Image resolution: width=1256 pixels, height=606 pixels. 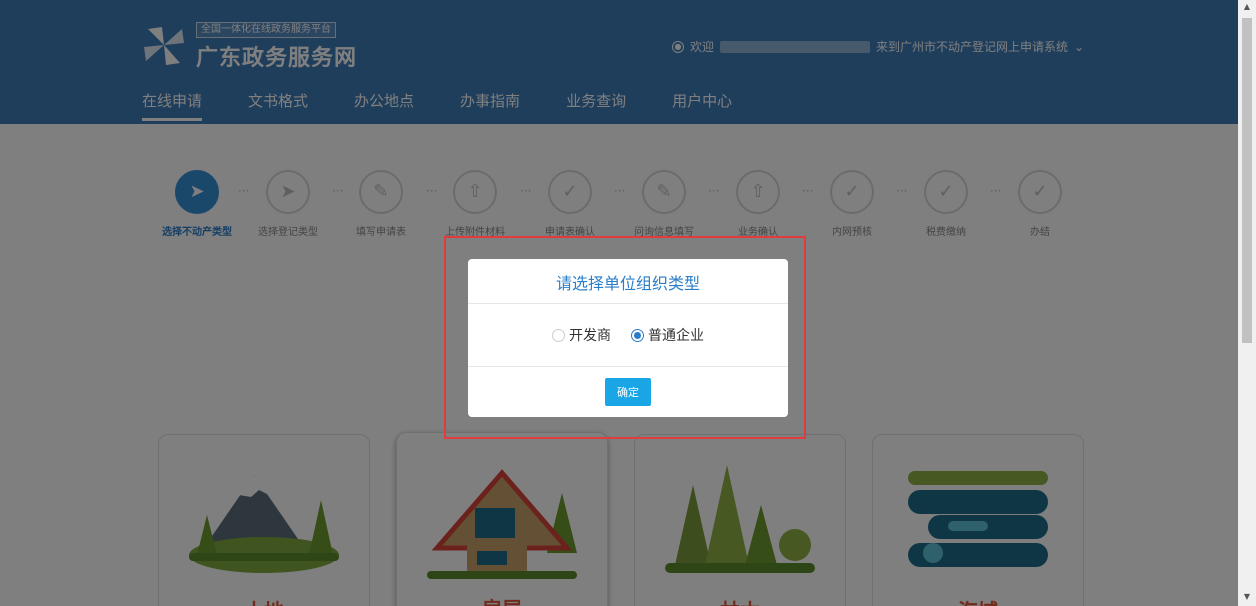 What do you see at coordinates (625, 337) in the screenshot?
I see `highlight-box` at bounding box center [625, 337].